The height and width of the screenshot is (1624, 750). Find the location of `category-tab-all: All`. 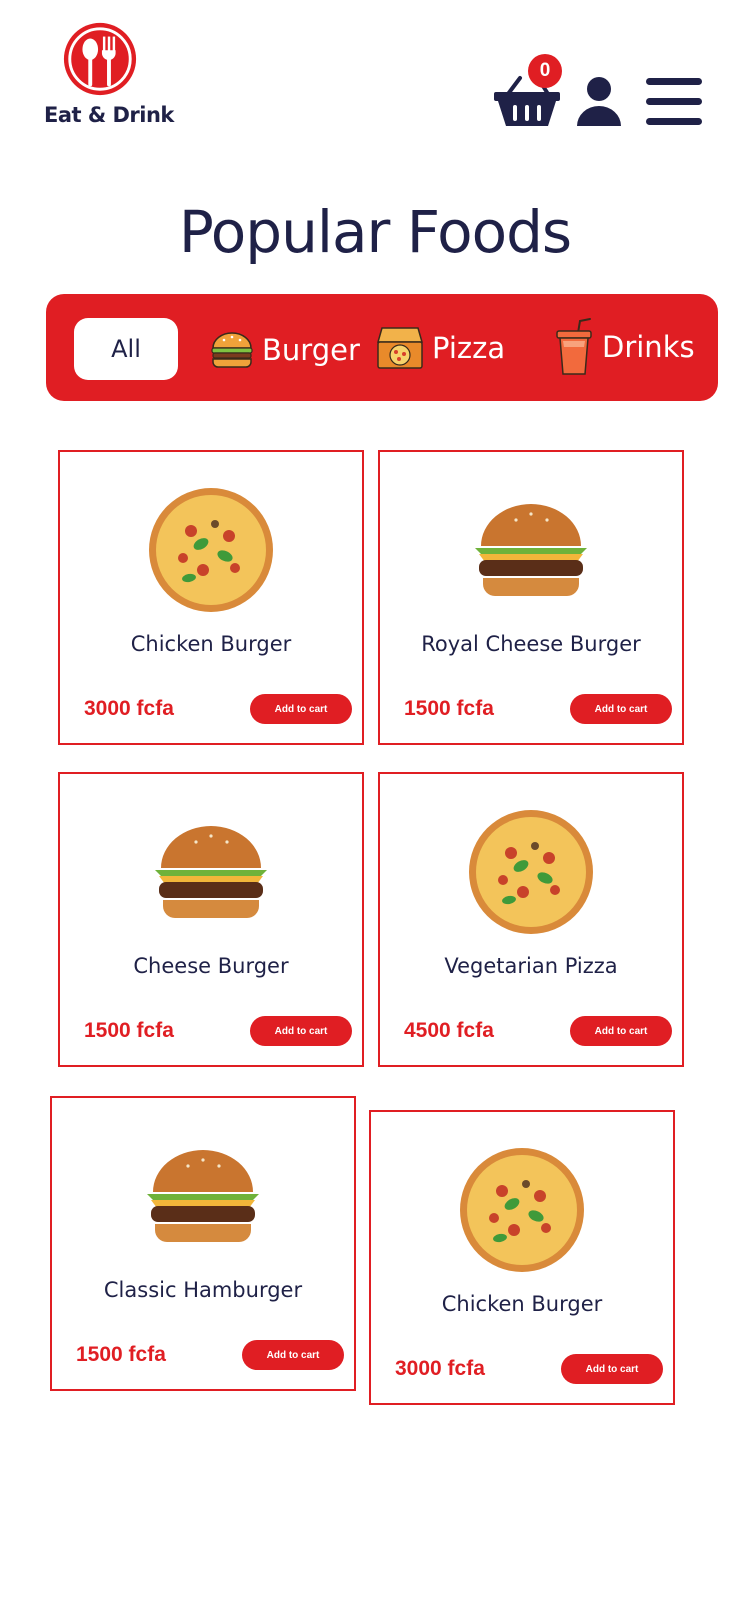

category-tab-all: All is located at coordinates (126, 349).